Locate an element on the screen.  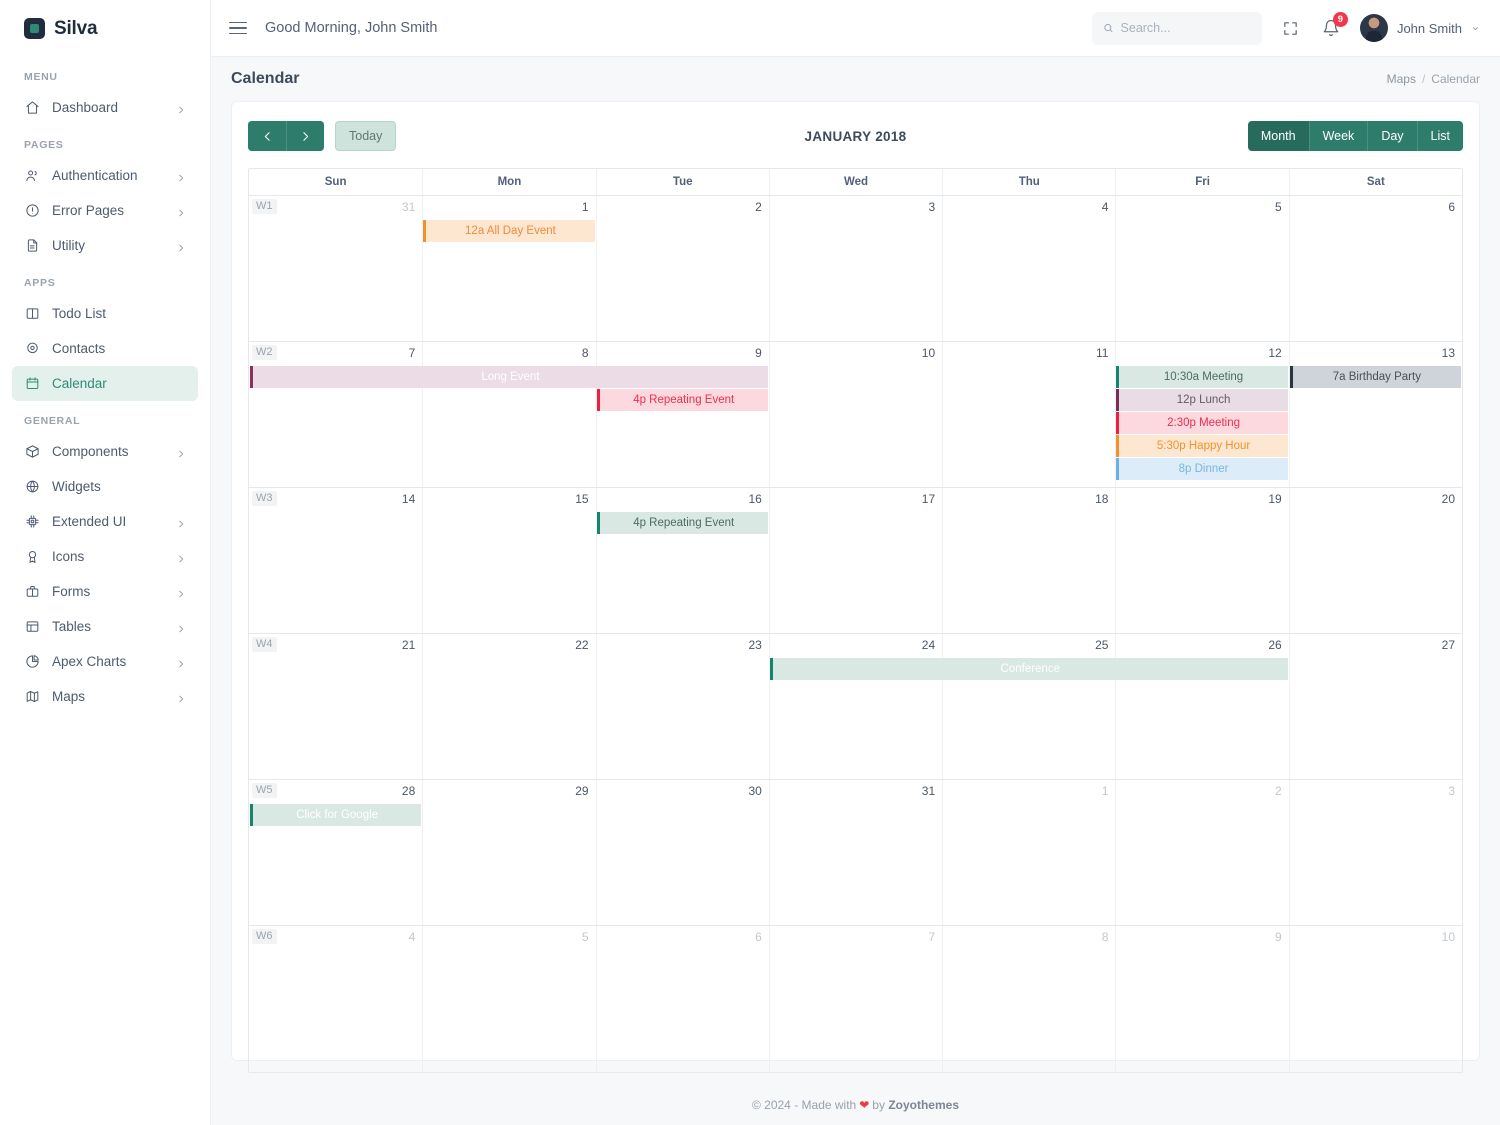
calendar-event: 8p Dinner is located at coordinates (1202, 469).